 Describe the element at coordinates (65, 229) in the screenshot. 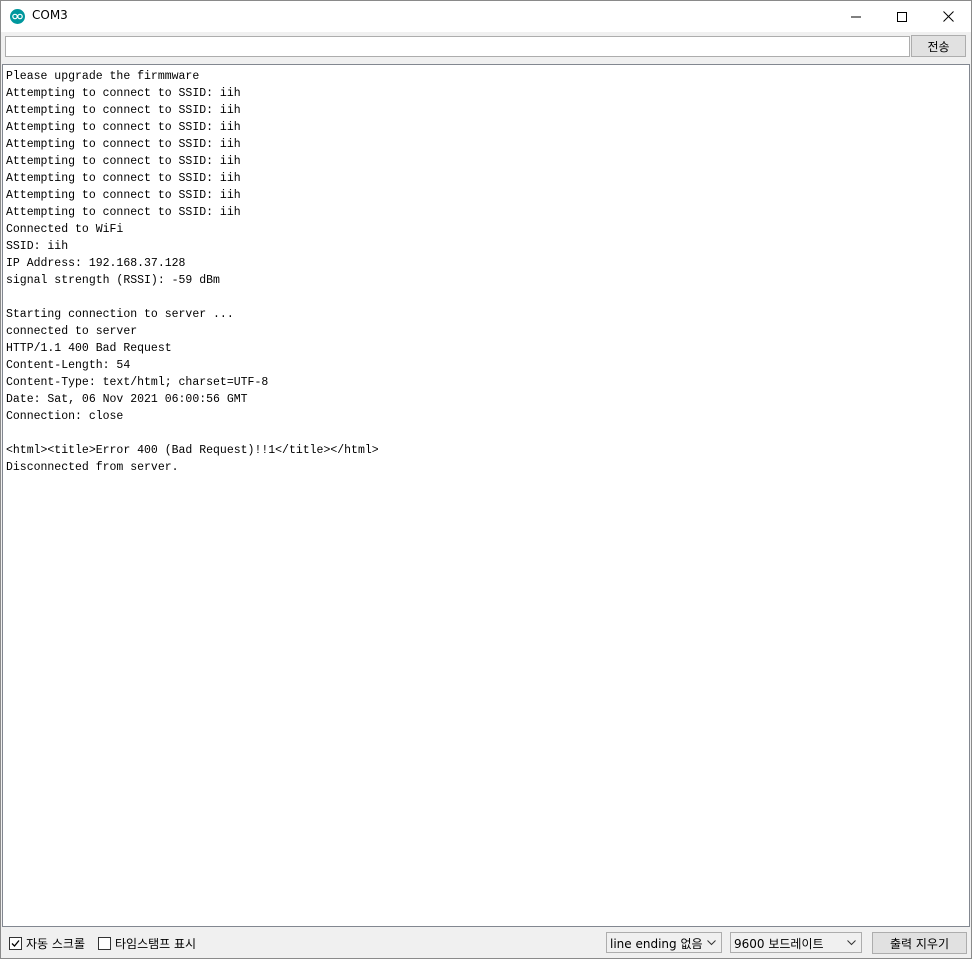

I see `output-line: Connected to WiFi` at that location.